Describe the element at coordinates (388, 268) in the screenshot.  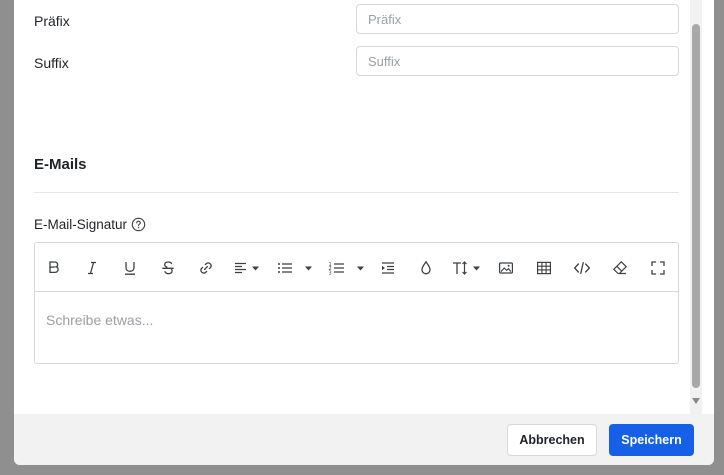
I see `indent-icon` at that location.